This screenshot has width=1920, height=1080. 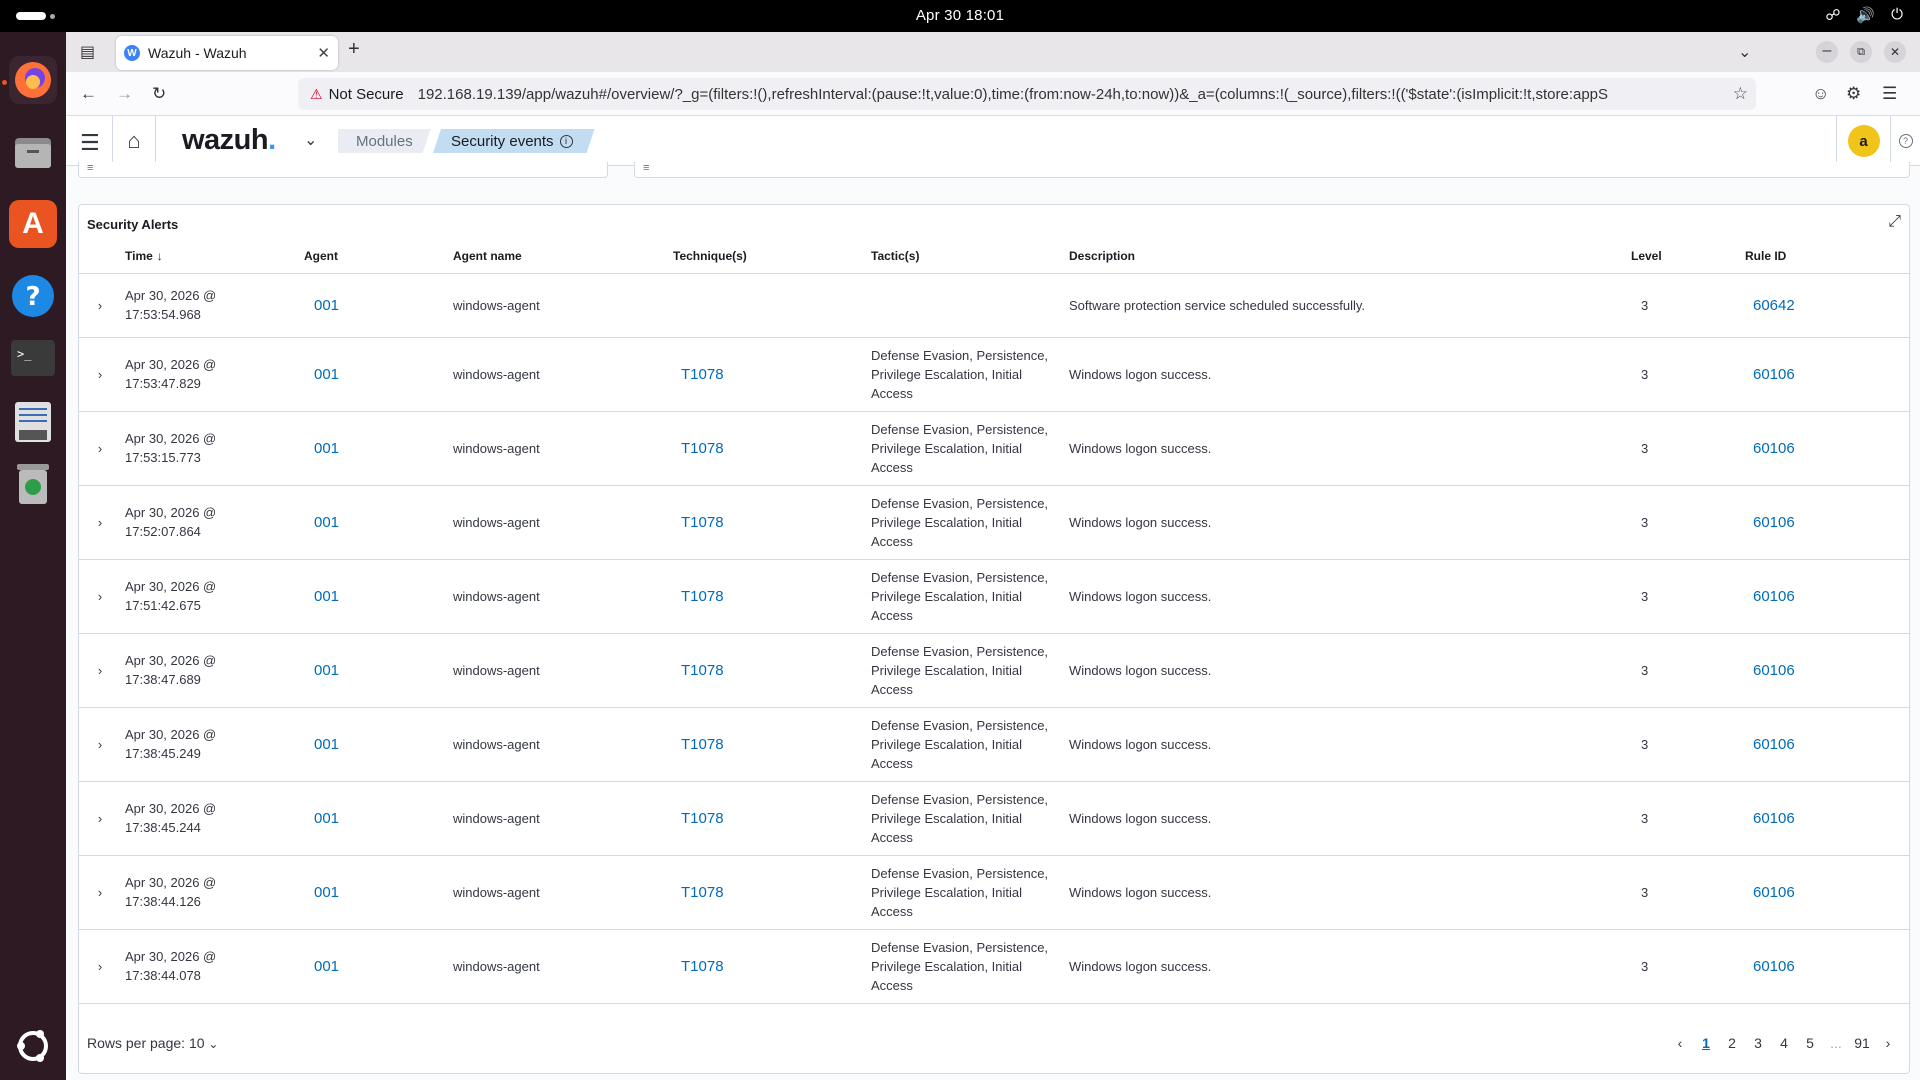 I want to click on column-header-level: Level, so click(x=1684, y=256).